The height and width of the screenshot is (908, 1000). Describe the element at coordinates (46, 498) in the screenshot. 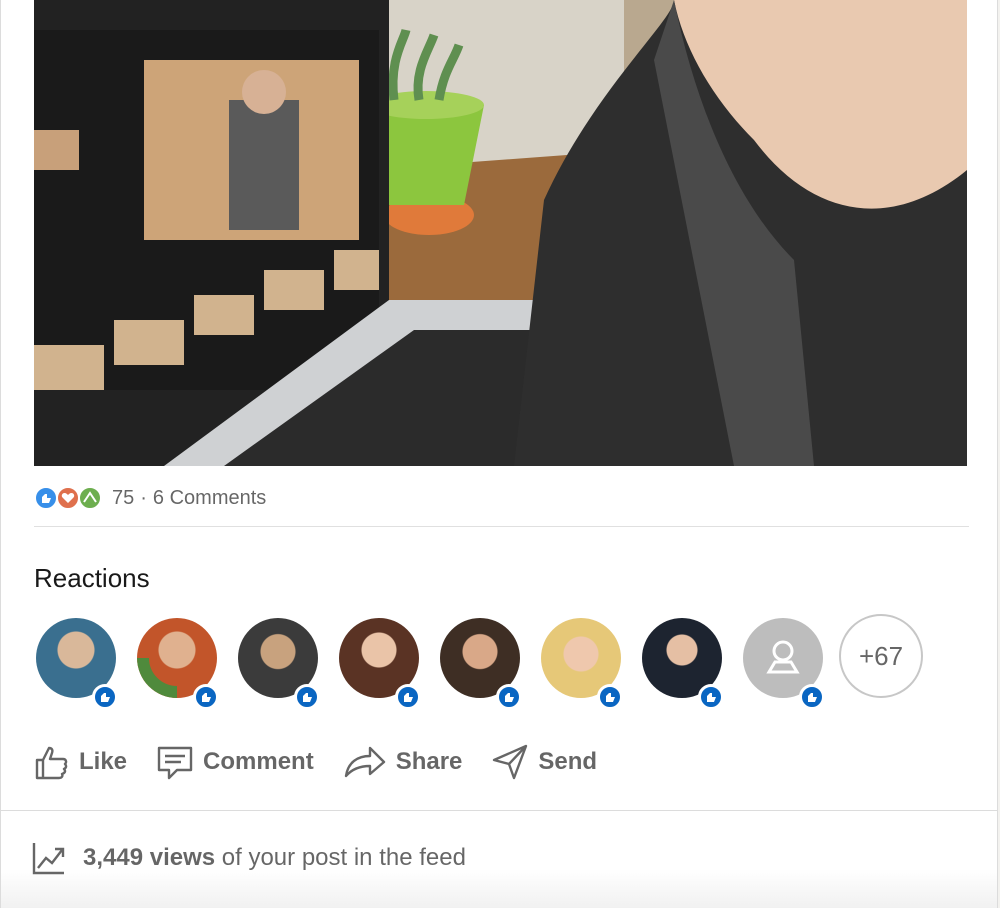

I see `like-reaction-icon` at that location.